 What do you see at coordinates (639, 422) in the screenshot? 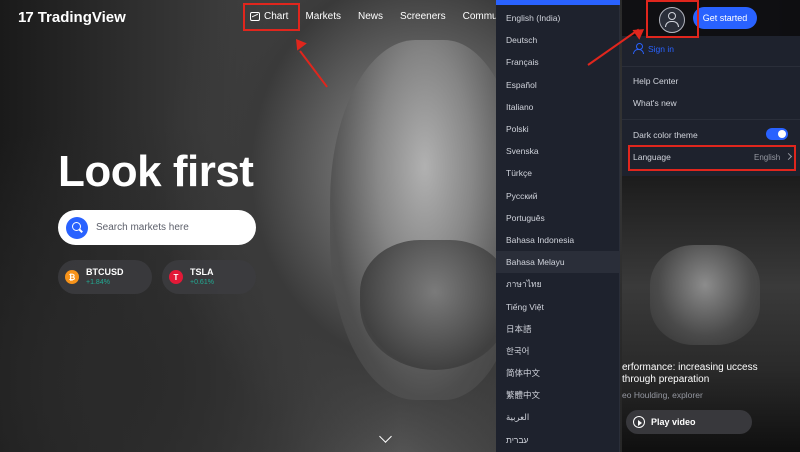
I see `play-icon` at bounding box center [639, 422].